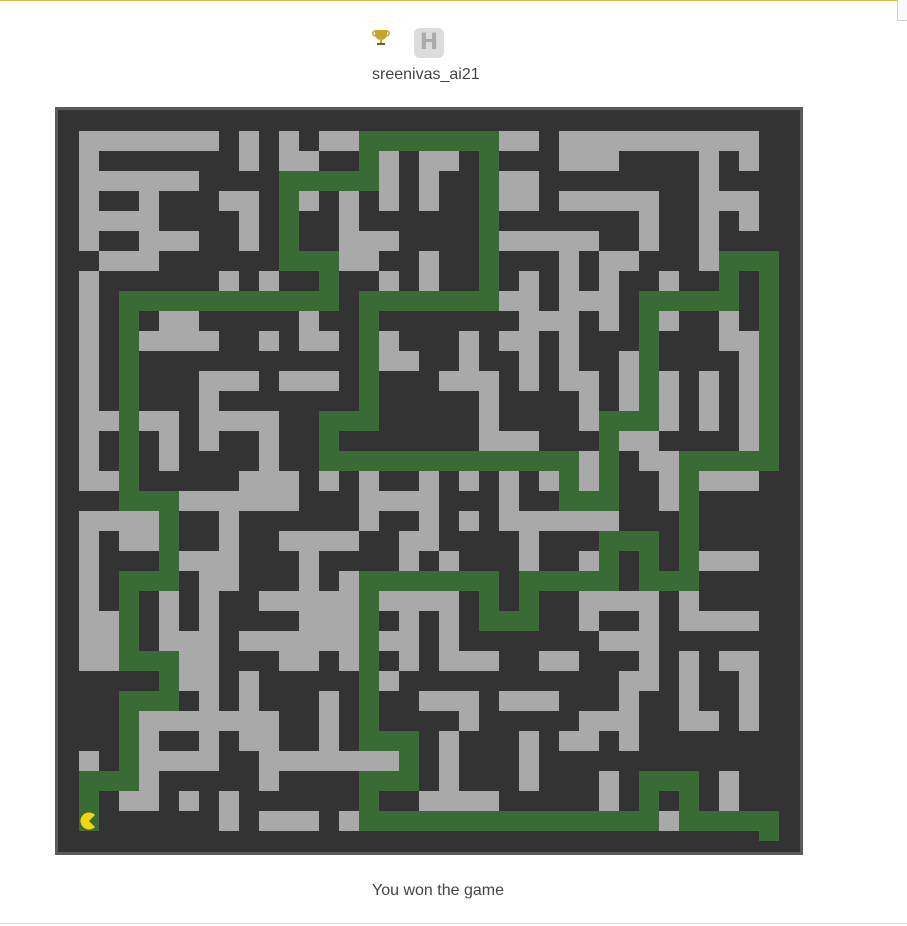 This screenshot has width=907, height=926. What do you see at coordinates (429, 43) in the screenshot?
I see `player-avatar-badge: H` at bounding box center [429, 43].